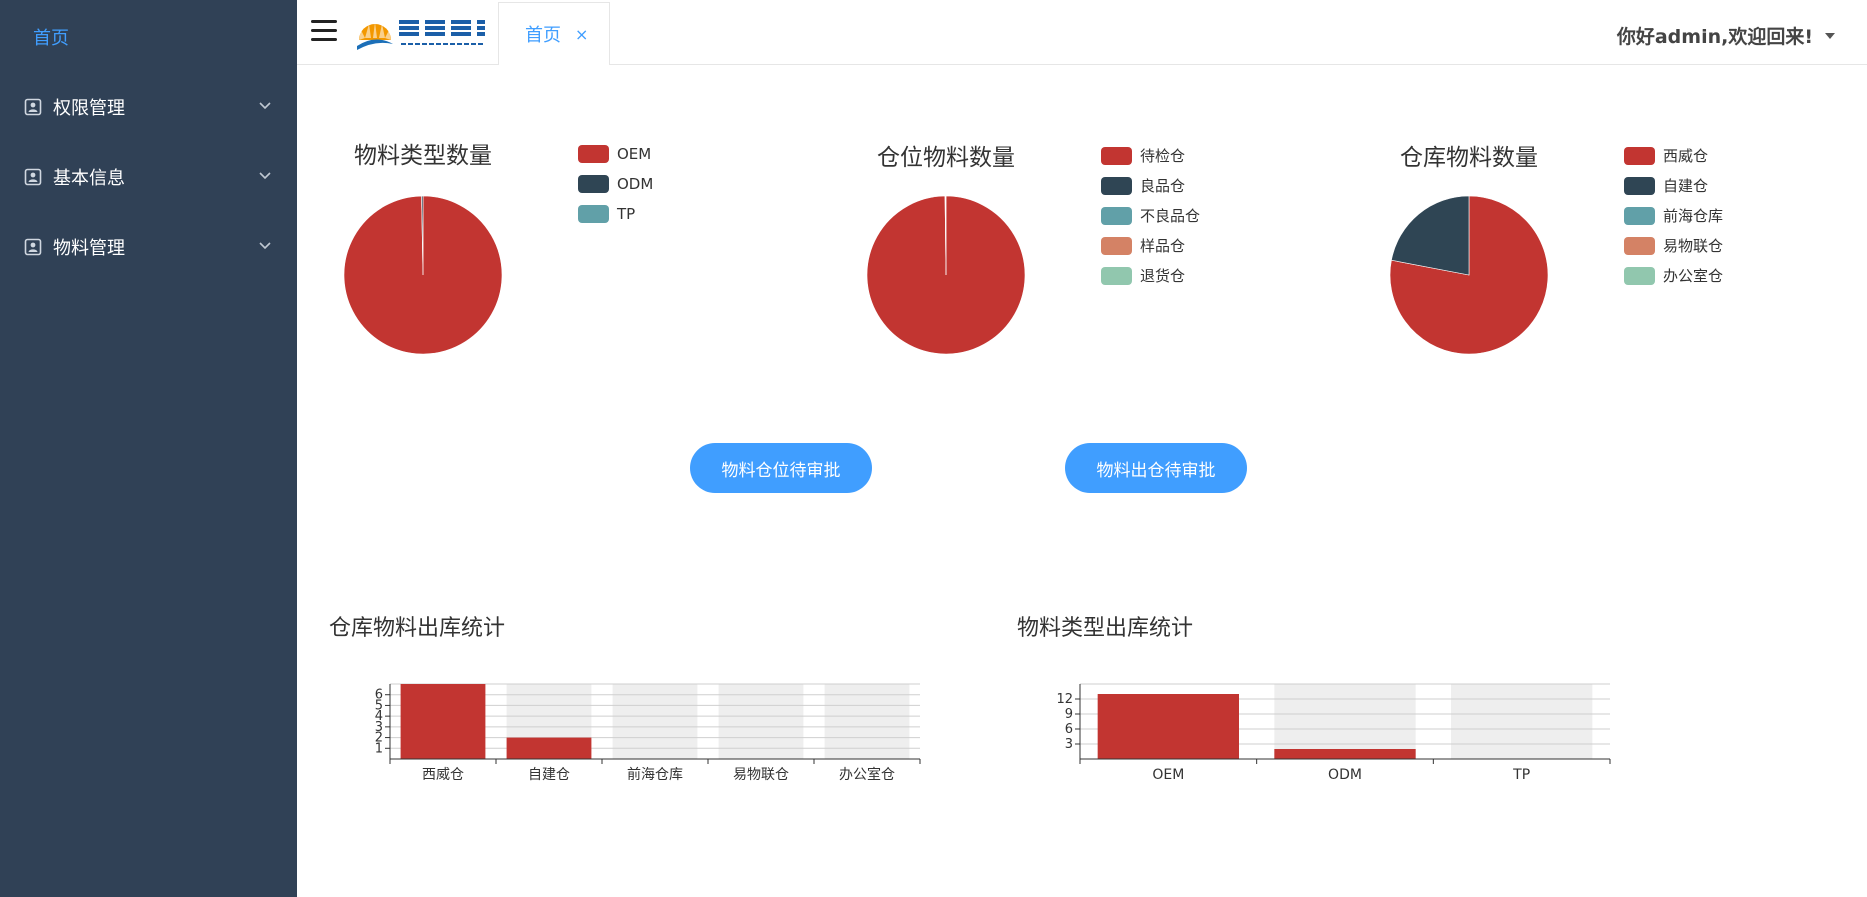  I want to click on close-icon: ×, so click(581, 34).